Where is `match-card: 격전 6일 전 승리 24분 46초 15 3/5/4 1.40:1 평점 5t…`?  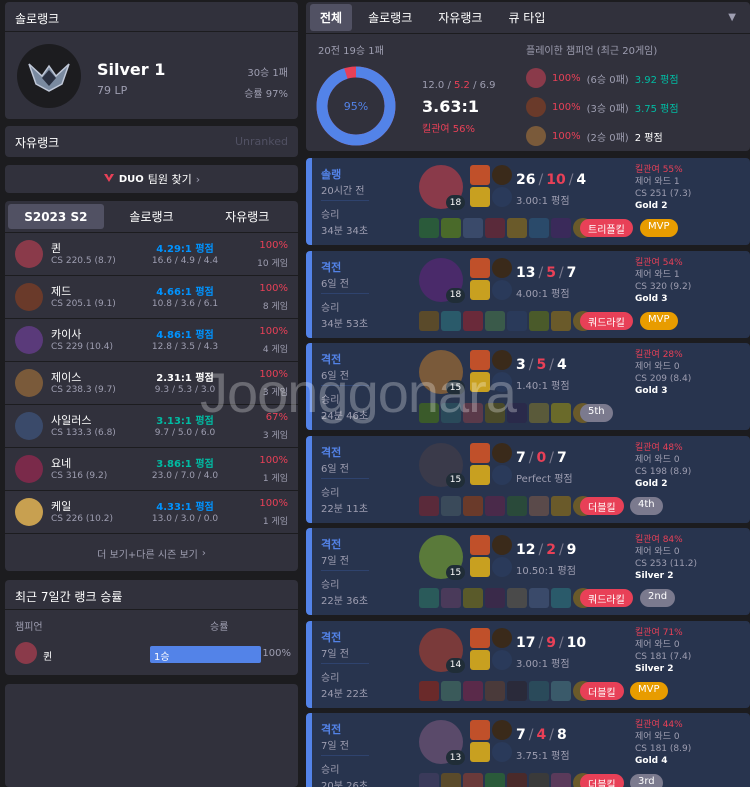
match-card: 격전 6일 전 승리 24분 46초 15 3/5/4 1.40:1 평점 5t… is located at coordinates (528, 386).